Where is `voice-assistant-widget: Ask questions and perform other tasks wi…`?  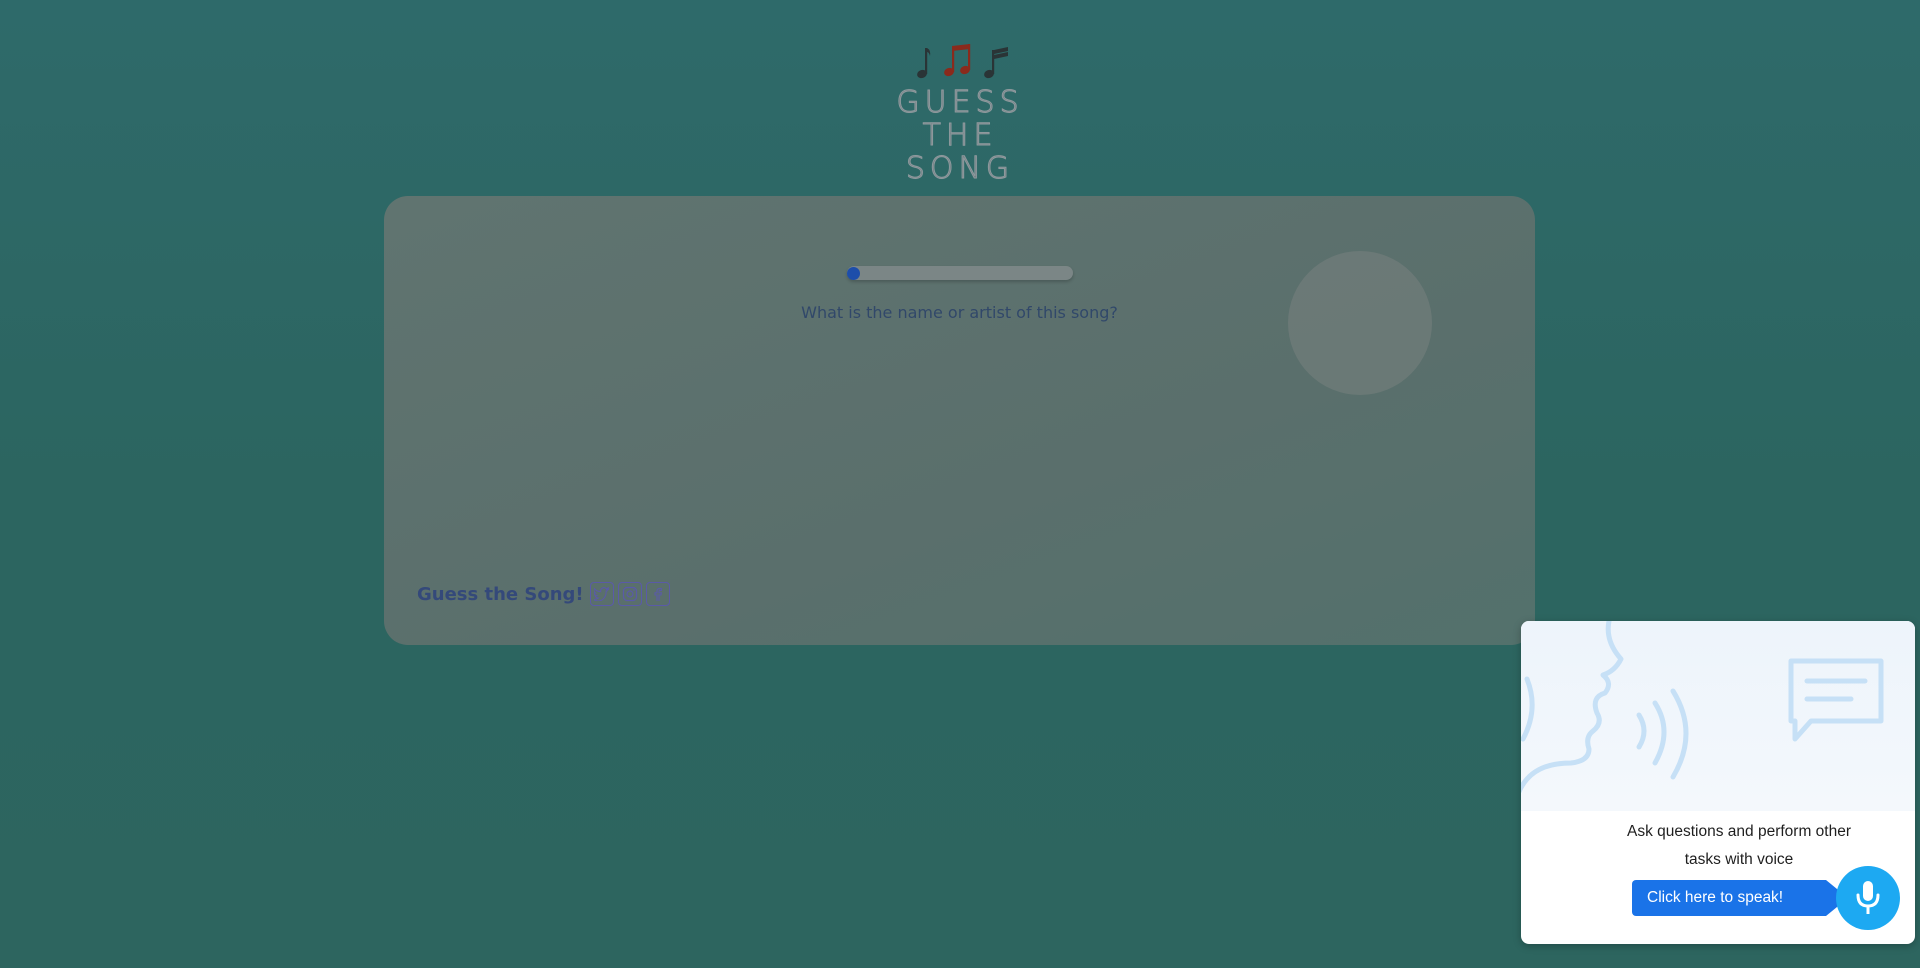 voice-assistant-widget: Ask questions and perform other tasks wi… is located at coordinates (1718, 782).